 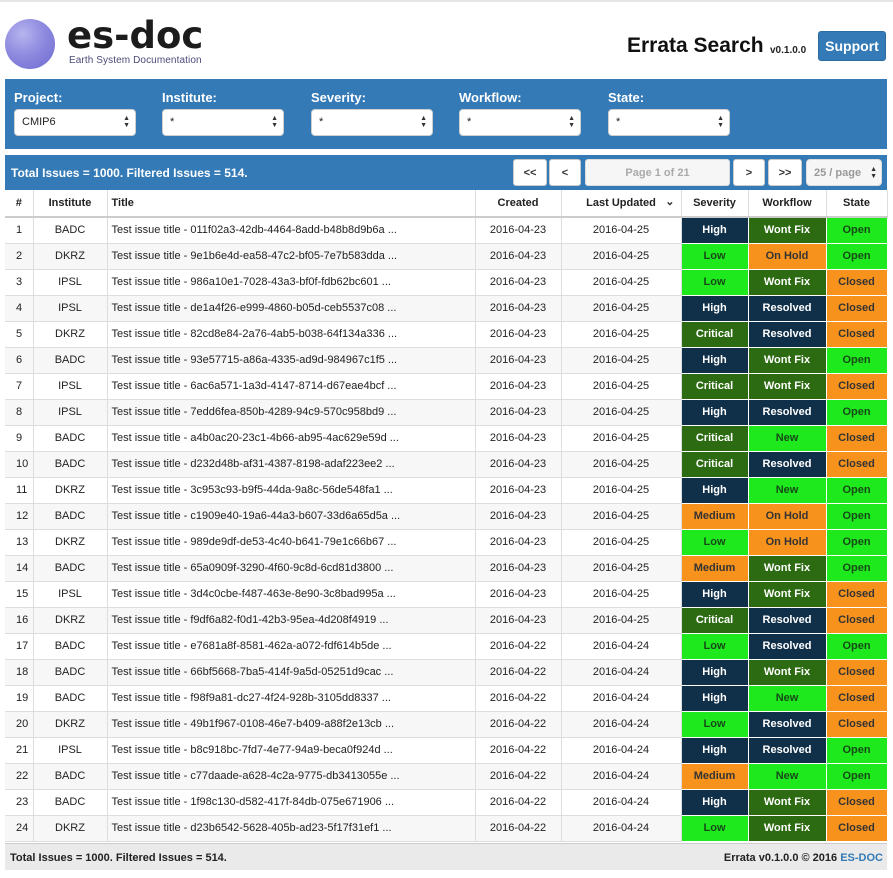 I want to click on cell-severity: Low, so click(x=714, y=828).